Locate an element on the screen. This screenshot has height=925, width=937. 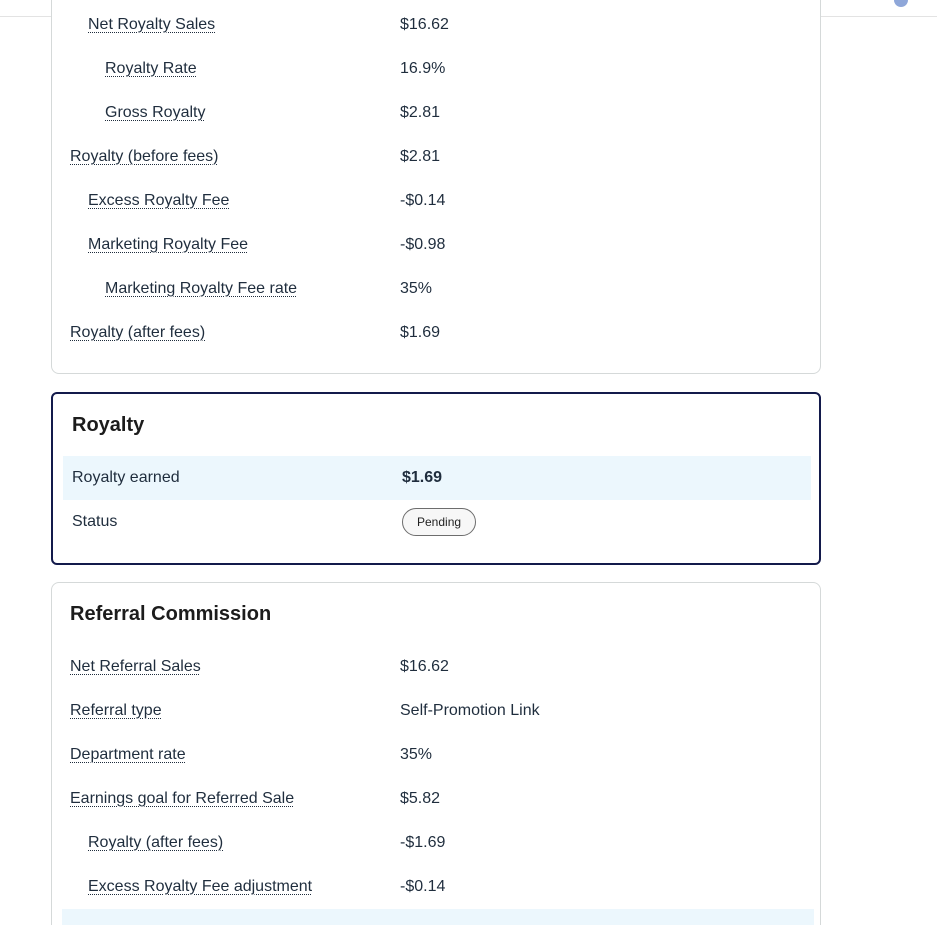
excess-royalty-fee-value: -$0.14 is located at coordinates (423, 200).